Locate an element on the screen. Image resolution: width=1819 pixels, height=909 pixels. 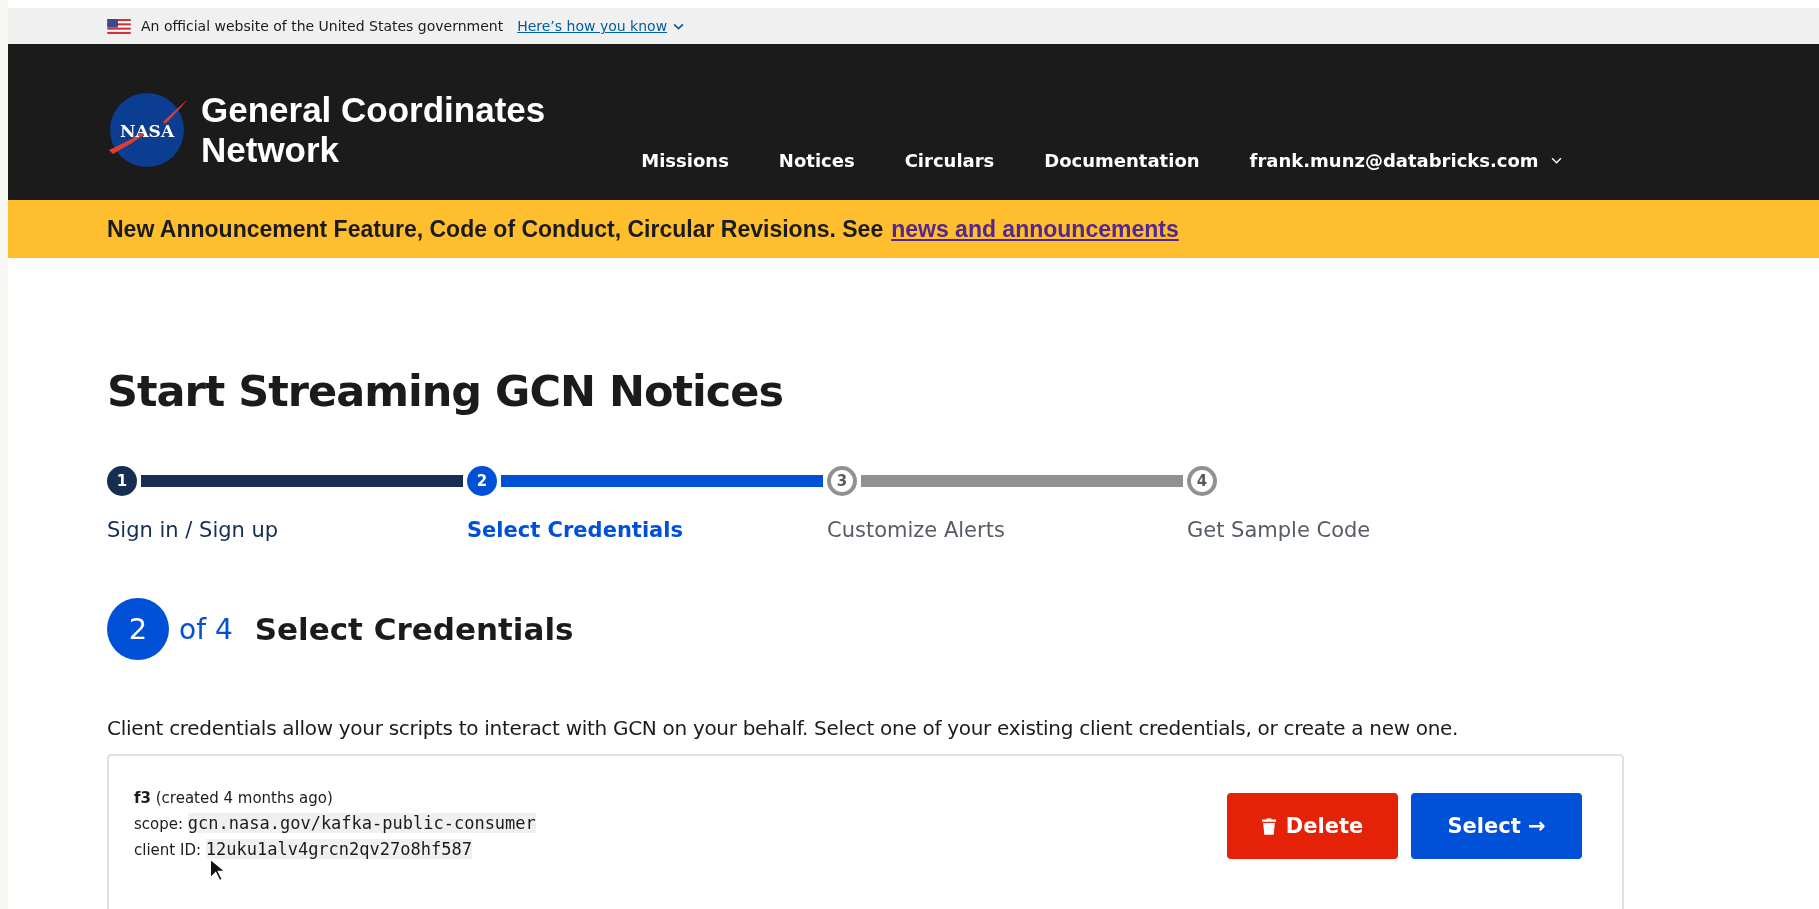
step-number: 2 is located at coordinates (482, 481).